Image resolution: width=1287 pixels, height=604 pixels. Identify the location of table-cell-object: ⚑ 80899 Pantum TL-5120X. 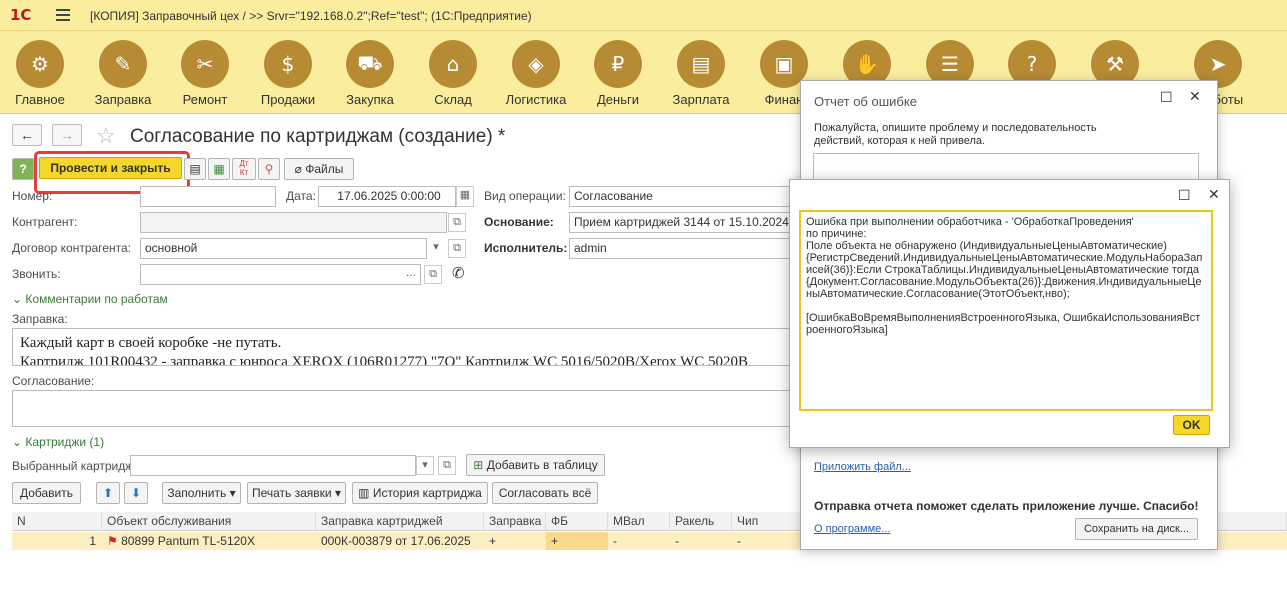
(209, 541).